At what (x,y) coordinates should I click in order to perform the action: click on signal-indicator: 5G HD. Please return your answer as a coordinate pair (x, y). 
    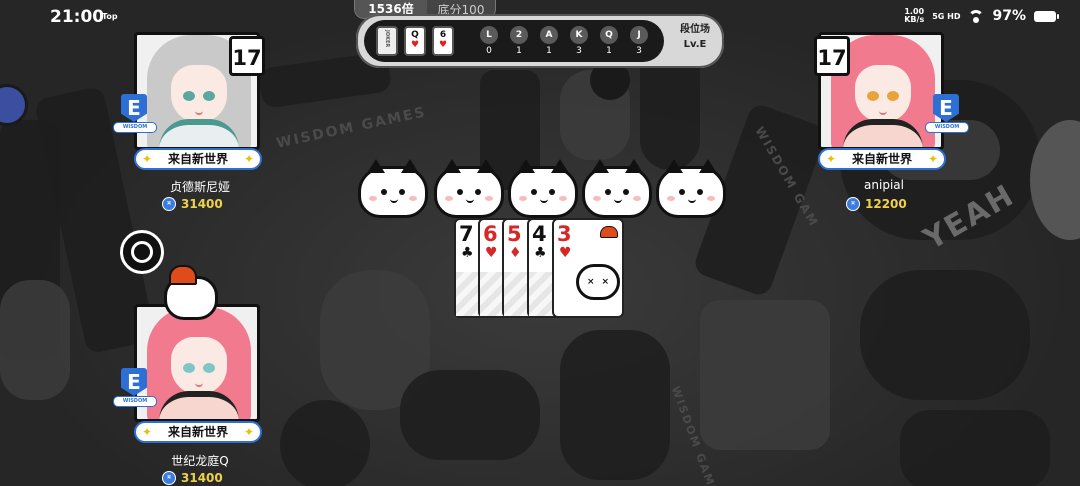
    Looking at the image, I should click on (946, 16).